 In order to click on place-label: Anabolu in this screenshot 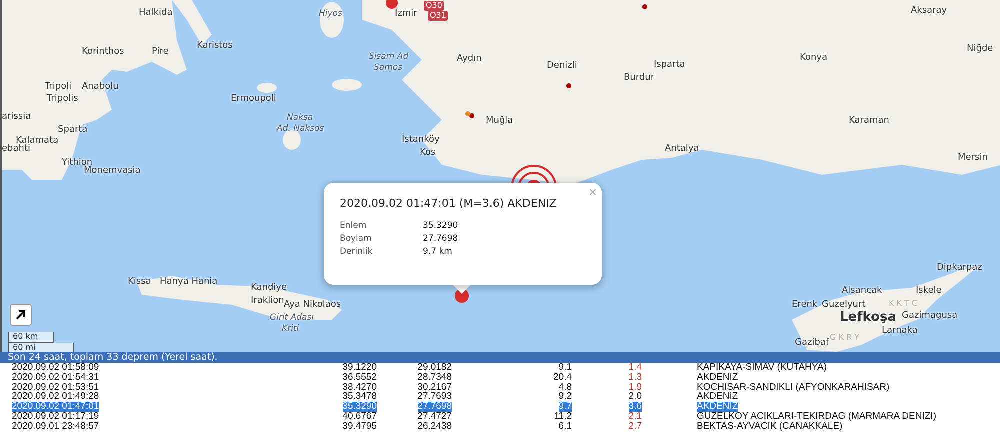, I will do `click(100, 87)`.